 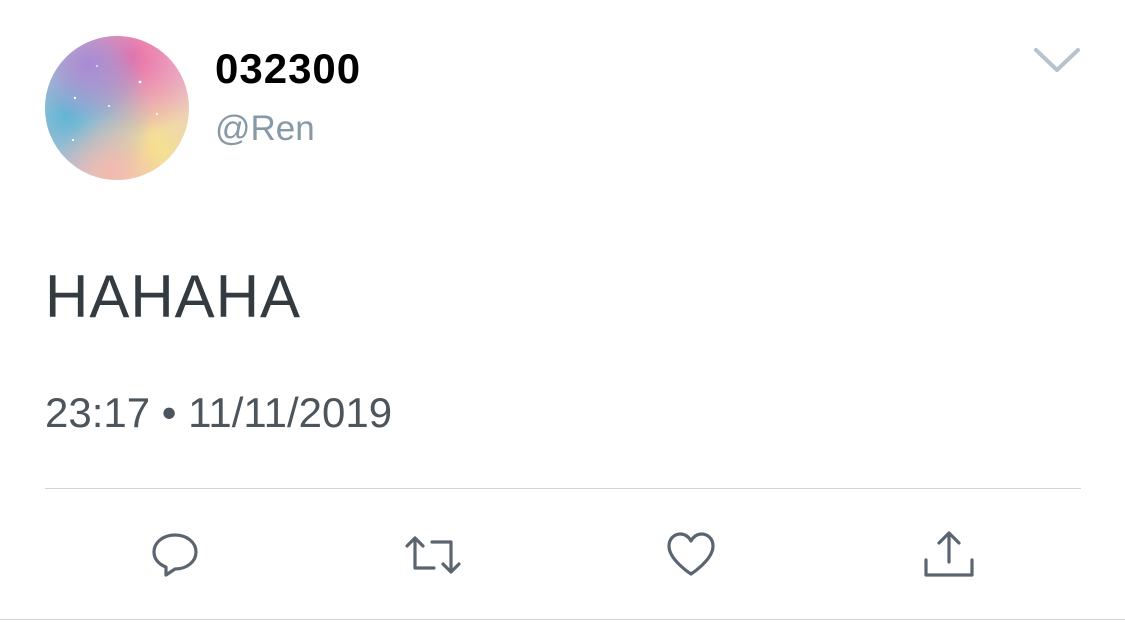 What do you see at coordinates (1057, 60) in the screenshot?
I see `chevron-down-icon` at bounding box center [1057, 60].